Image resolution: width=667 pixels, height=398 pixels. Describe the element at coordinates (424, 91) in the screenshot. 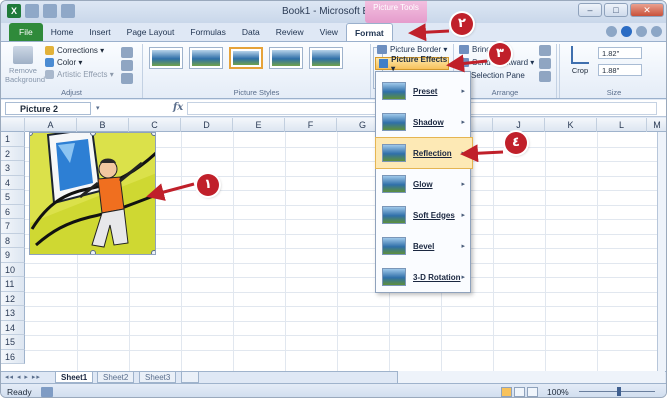

I see `menu-item-preset: Preset ▸` at that location.